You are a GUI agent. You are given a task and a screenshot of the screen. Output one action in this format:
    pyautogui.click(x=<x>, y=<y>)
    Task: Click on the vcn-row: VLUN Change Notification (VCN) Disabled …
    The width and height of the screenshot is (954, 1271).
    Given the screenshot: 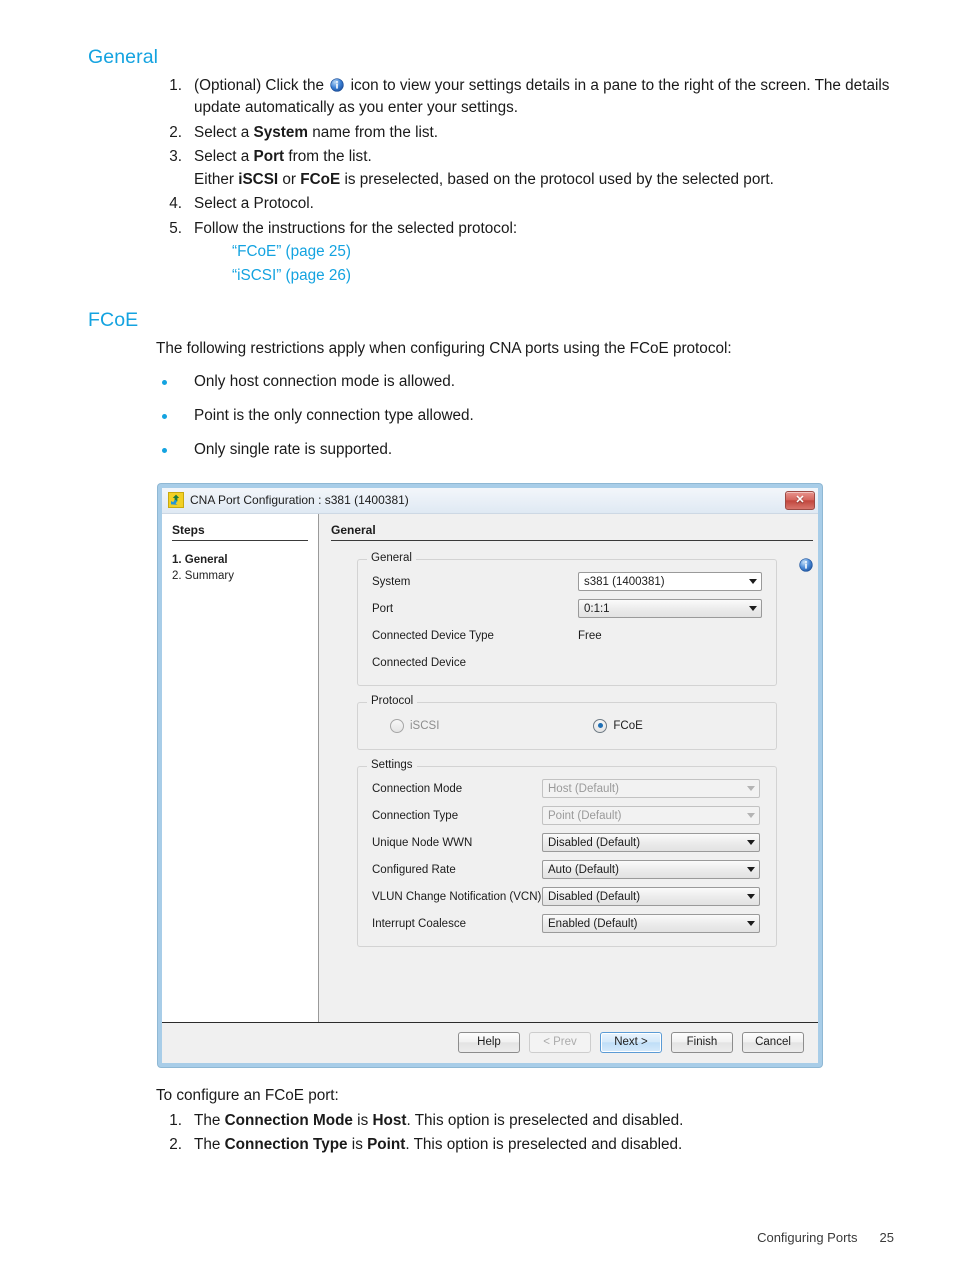 What is the action you would take?
    pyautogui.click(x=567, y=897)
    